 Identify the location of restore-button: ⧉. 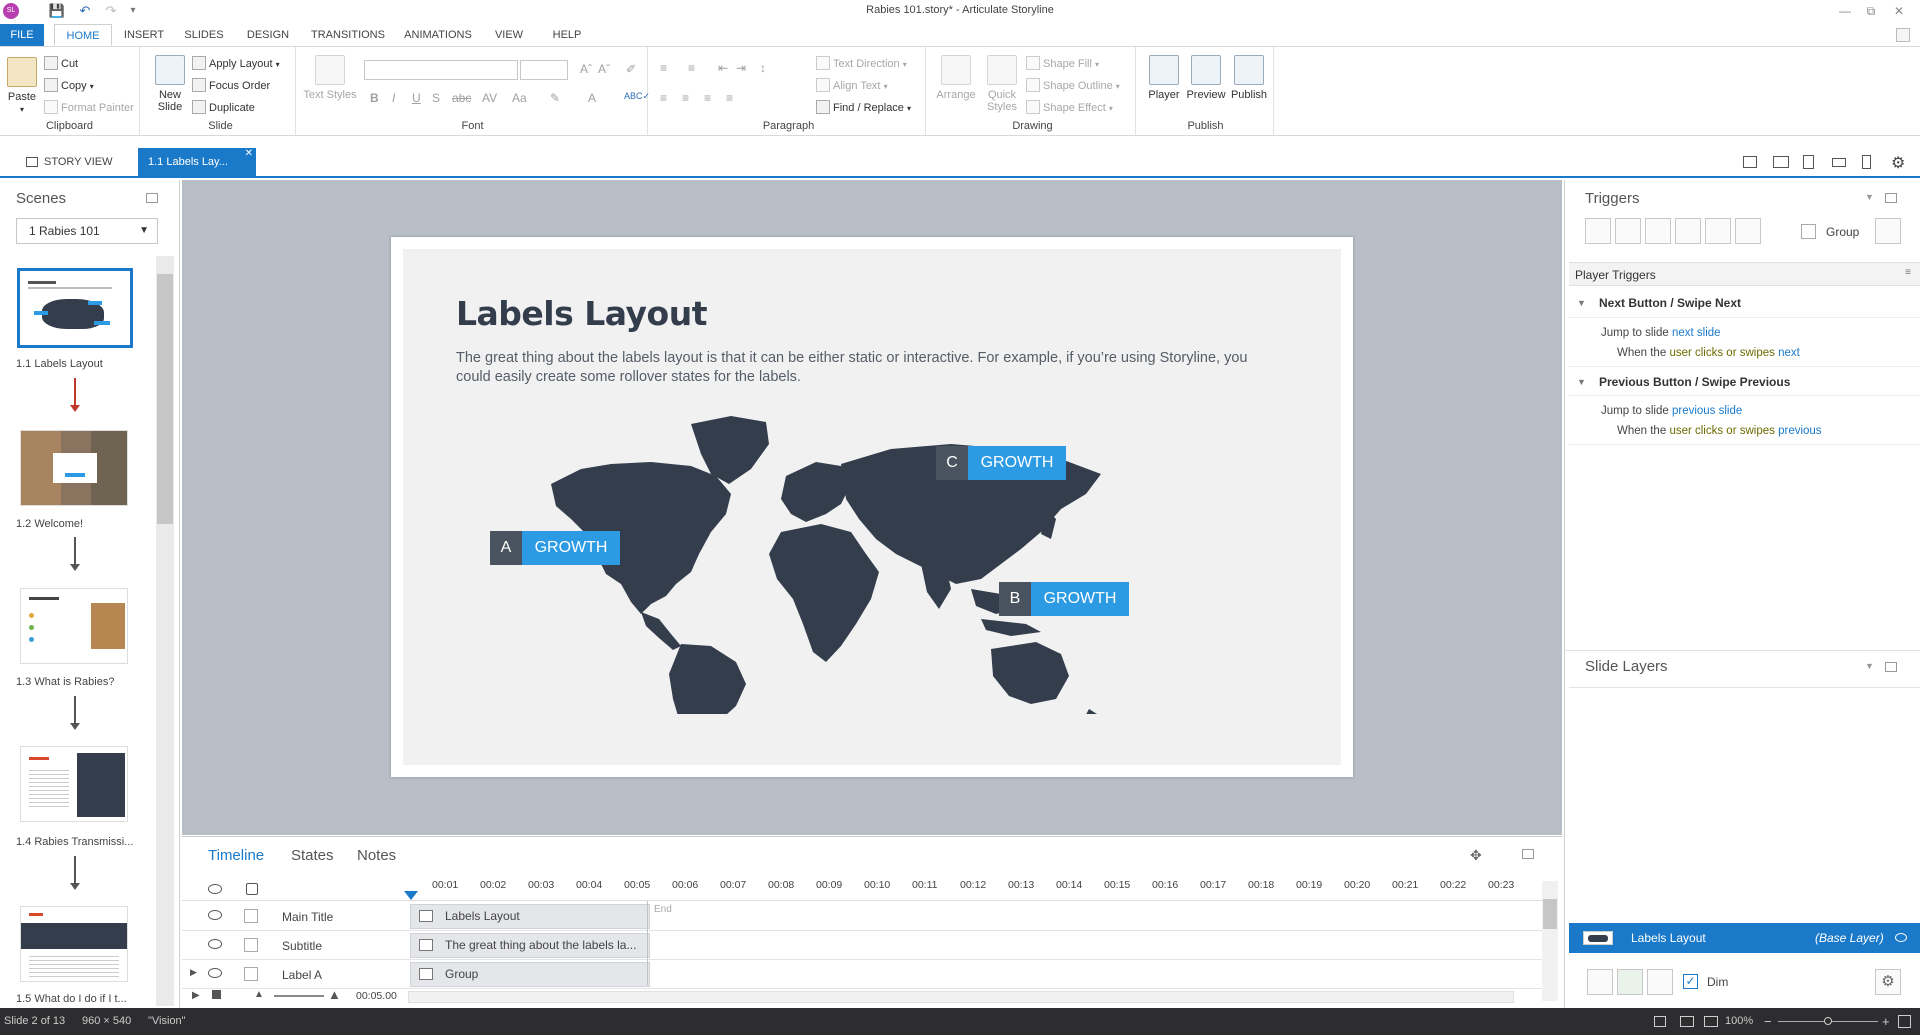
(1871, 11).